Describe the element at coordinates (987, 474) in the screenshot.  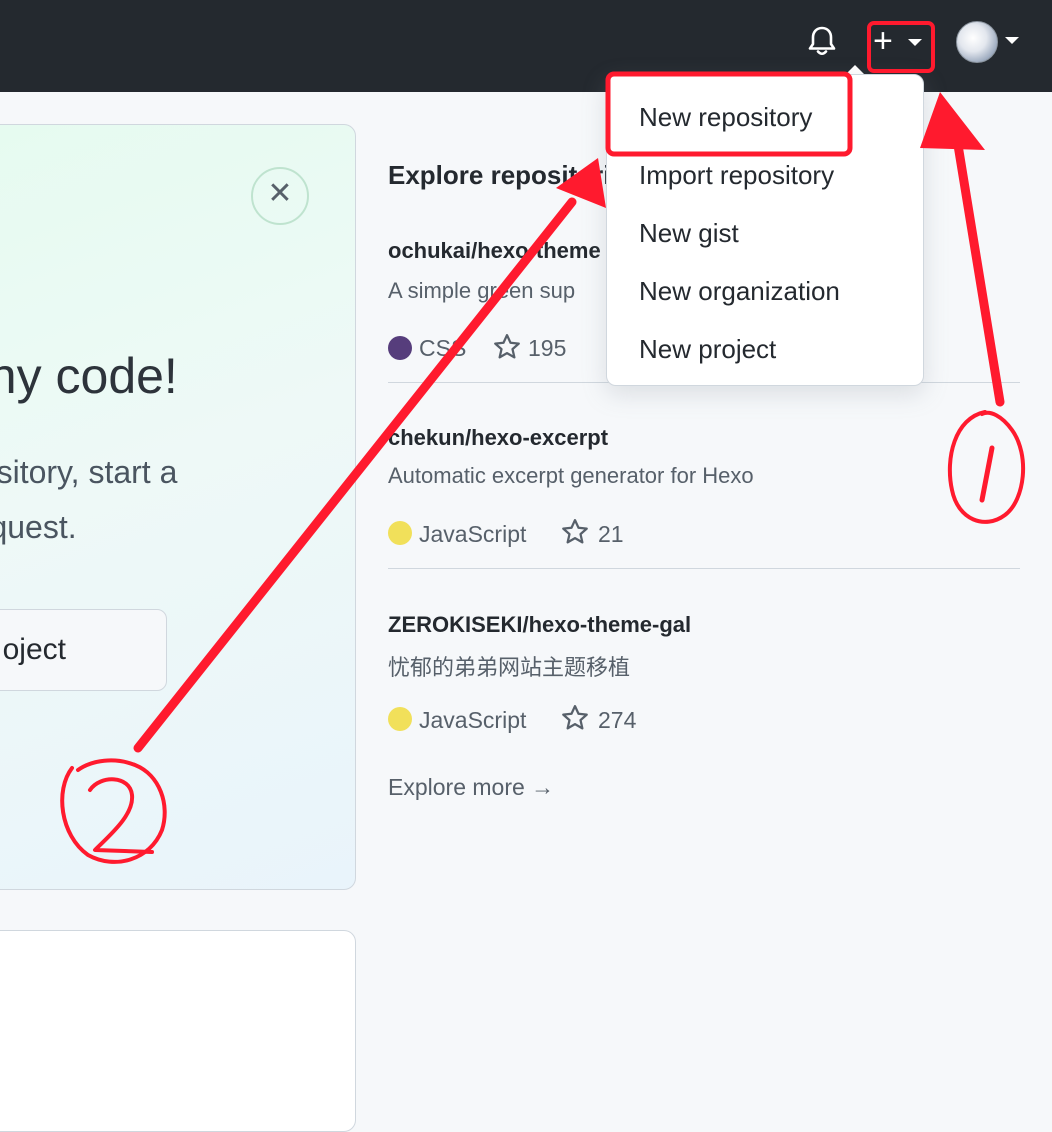
I see `annotation-step-1-label` at that location.